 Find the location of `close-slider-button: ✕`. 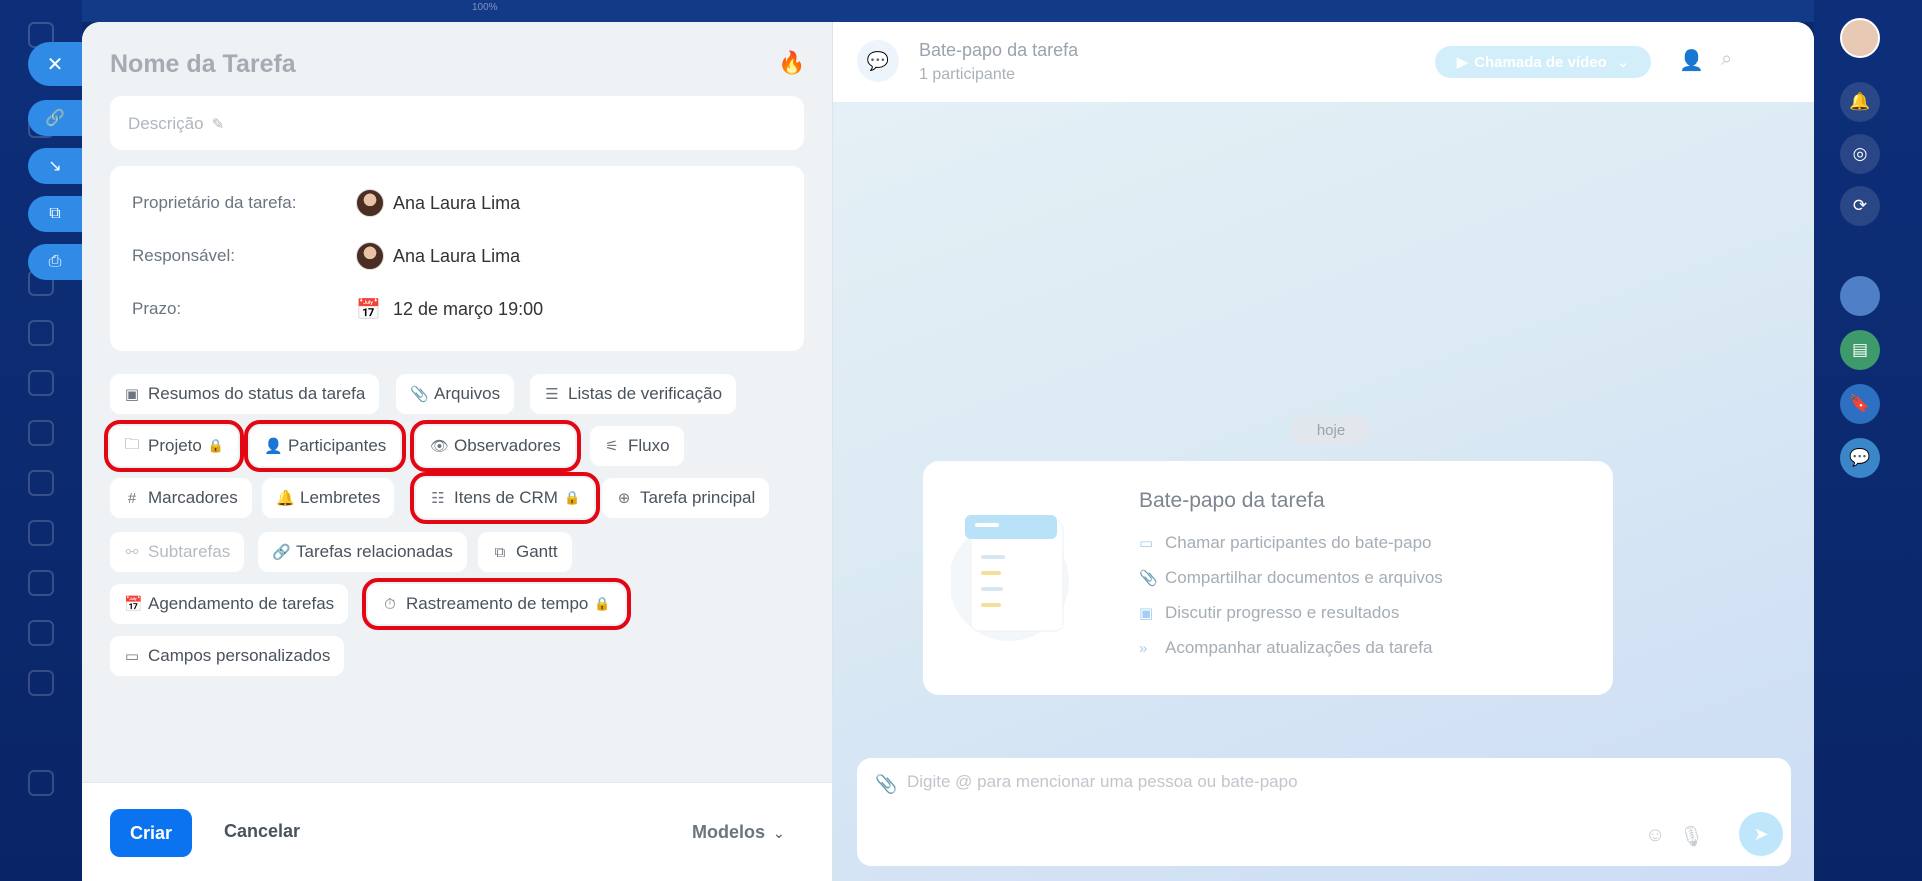

close-slider-button: ✕ is located at coordinates (55, 64).